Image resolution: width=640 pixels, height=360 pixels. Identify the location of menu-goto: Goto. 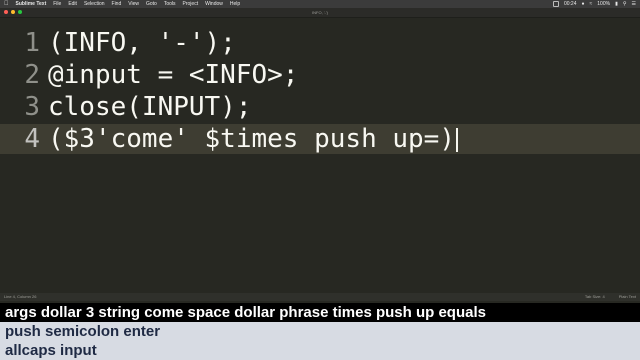
(151, 4).